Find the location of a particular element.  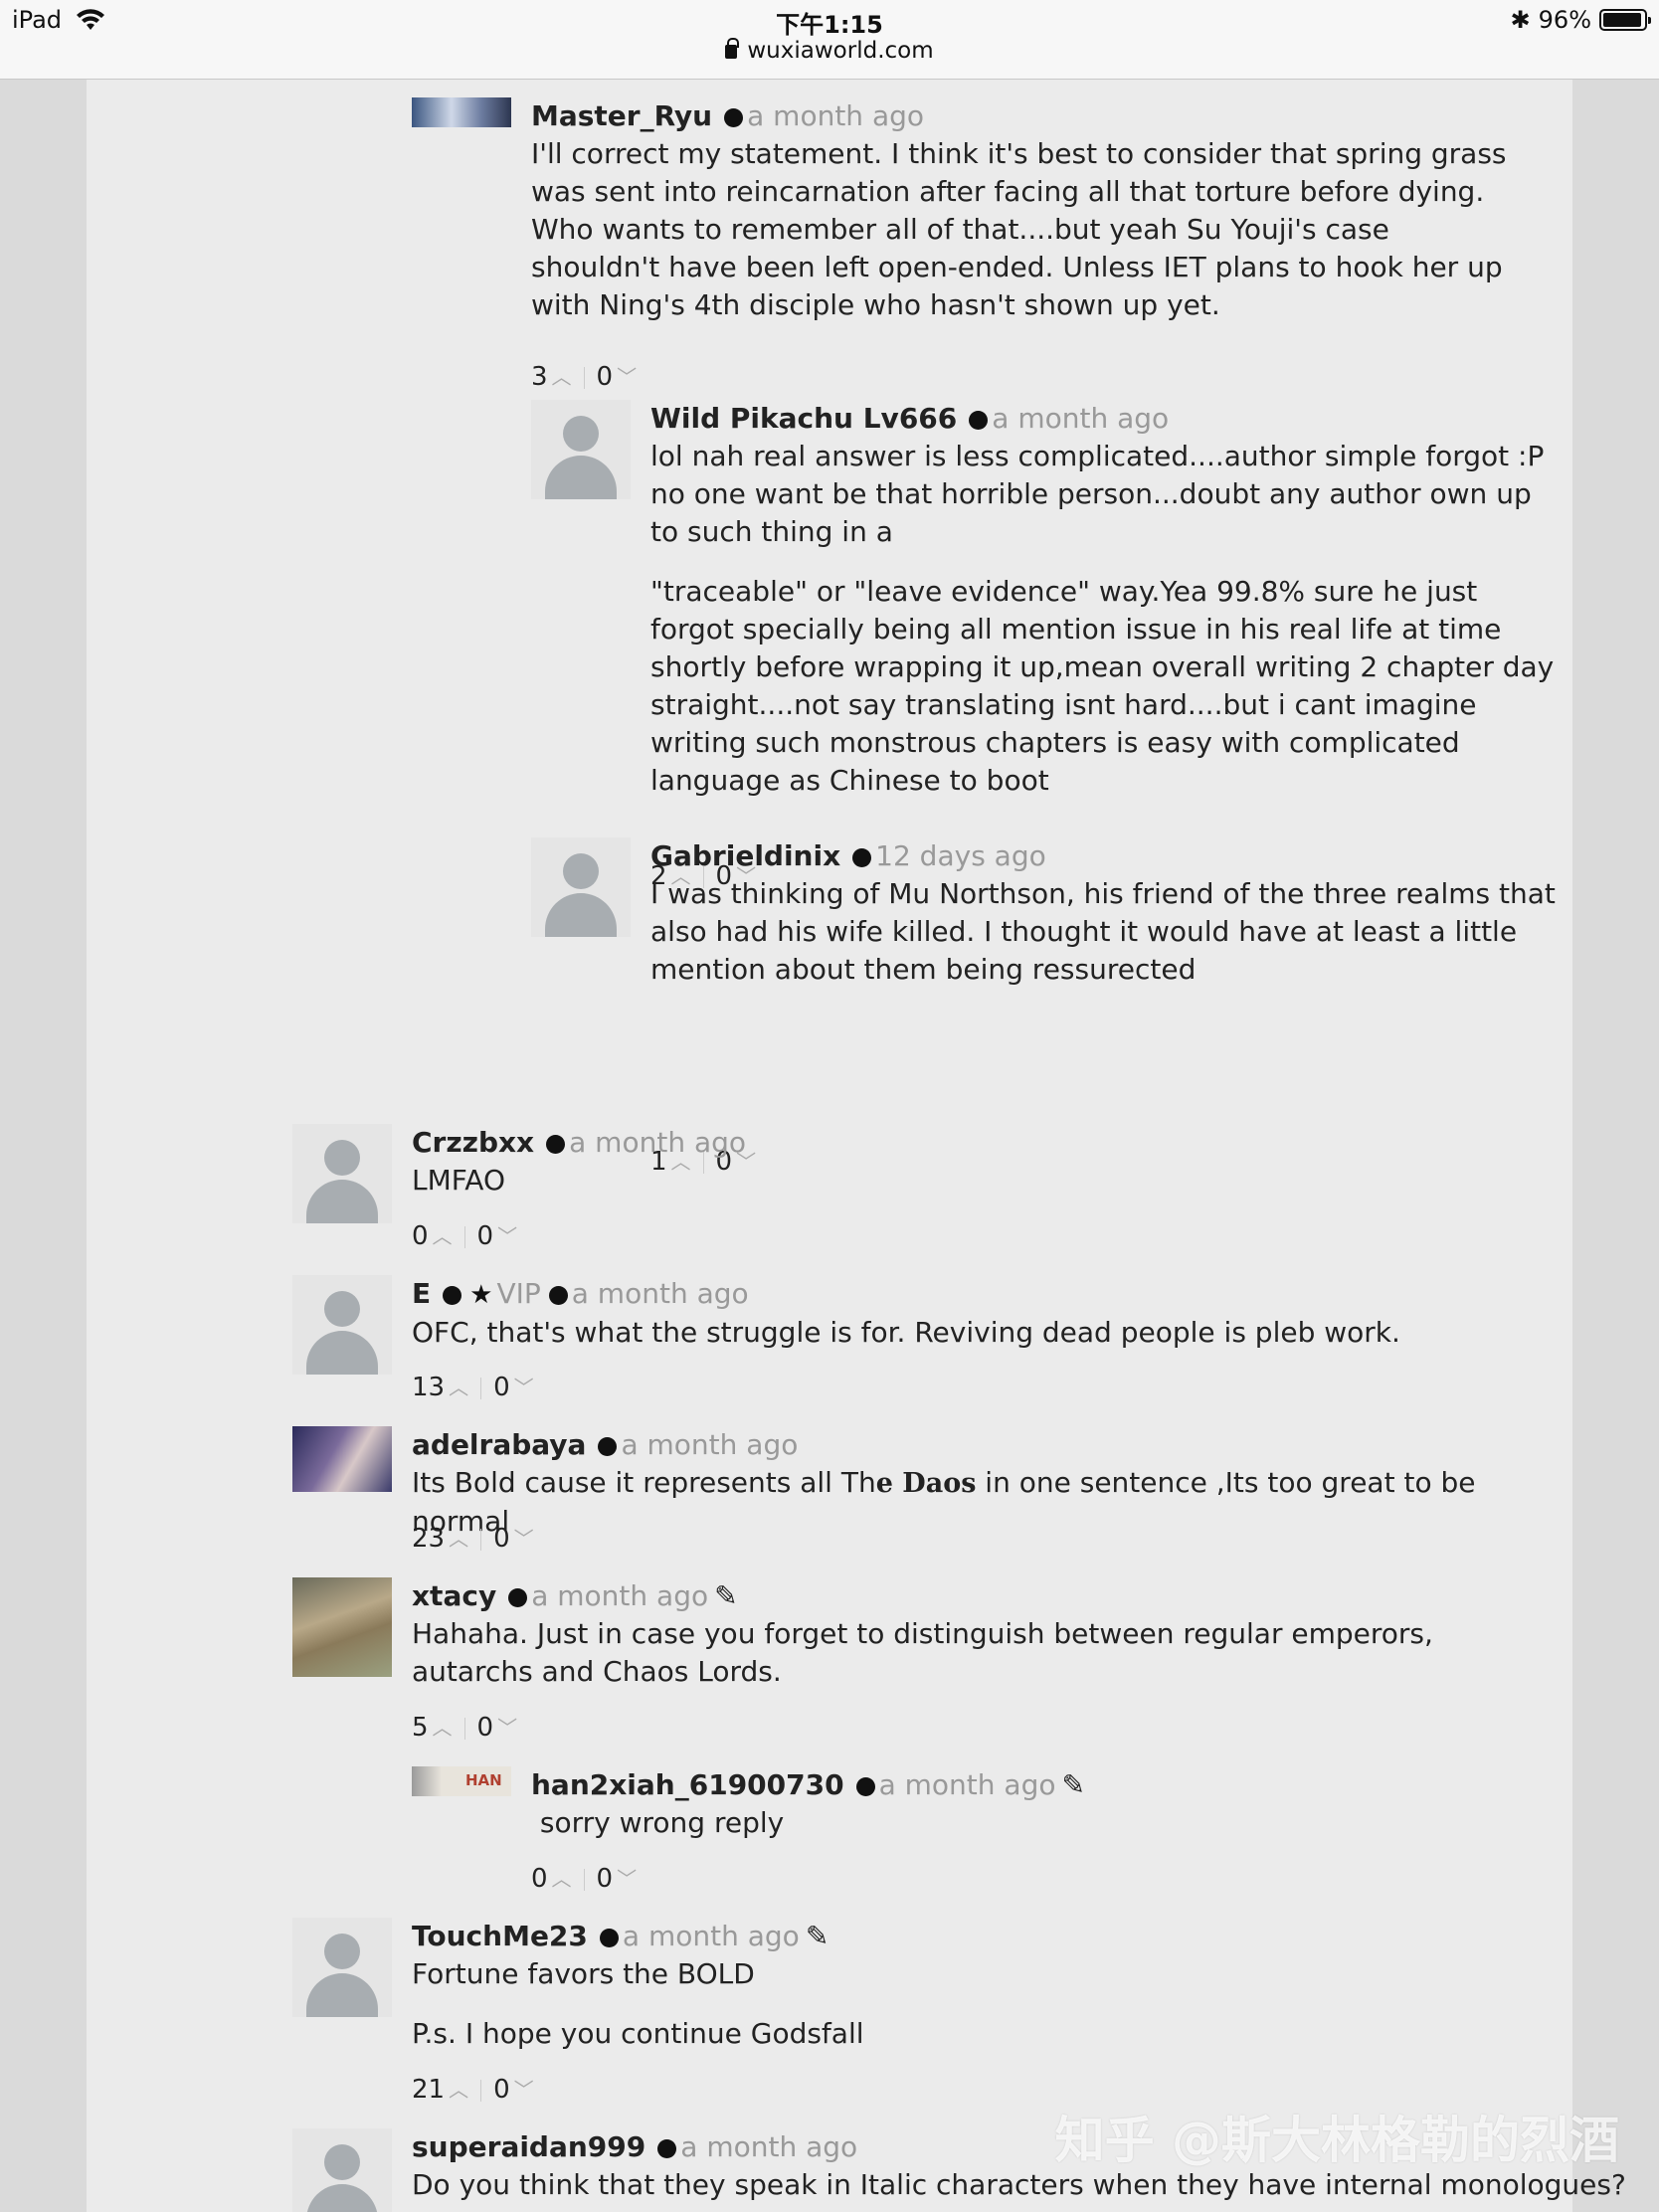

username: xtacy is located at coordinates (454, 1595).